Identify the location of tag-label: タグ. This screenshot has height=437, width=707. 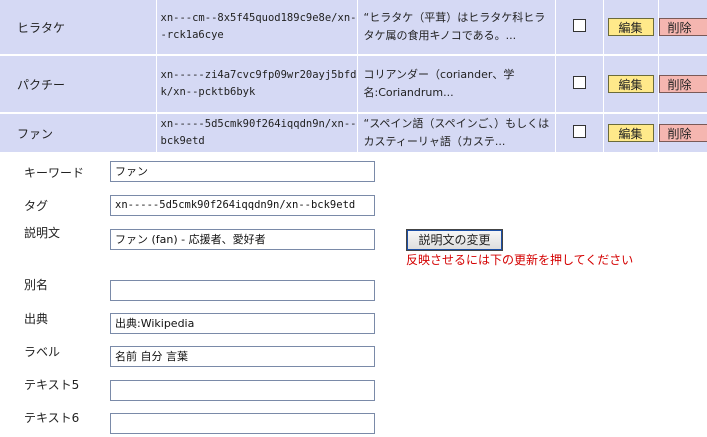
(36, 206).